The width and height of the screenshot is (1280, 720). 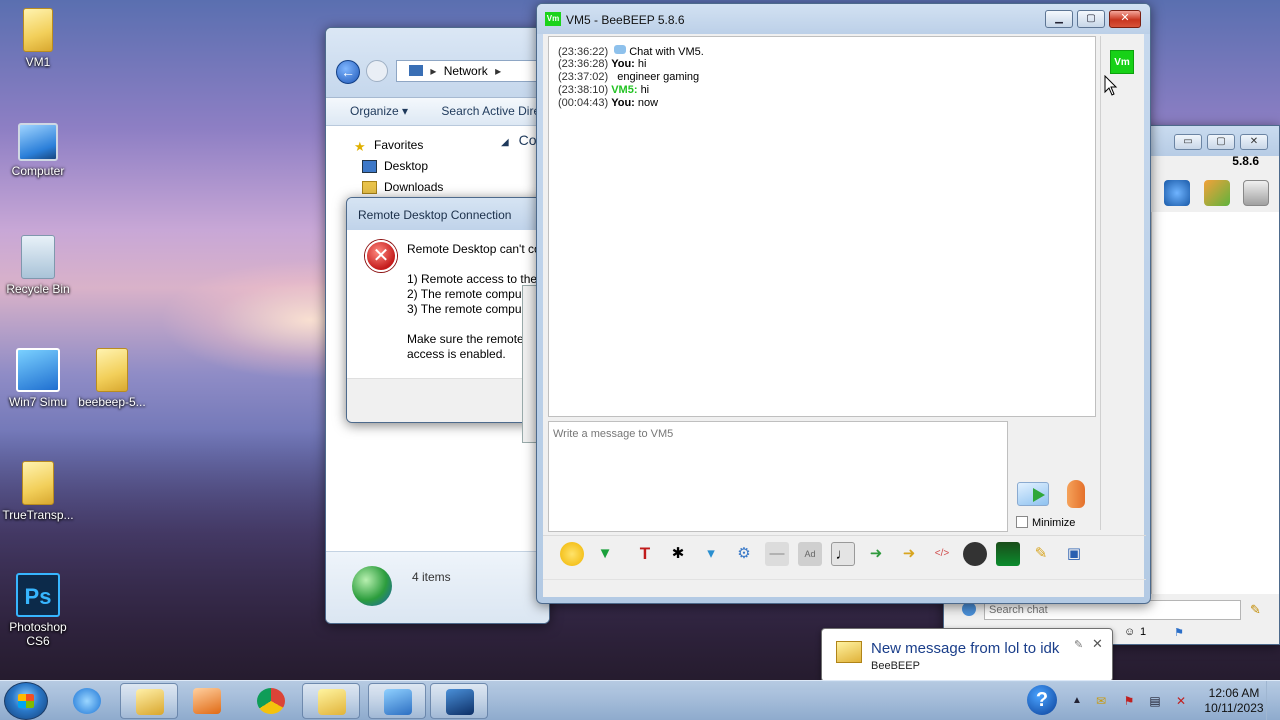 I want to click on monitor-icon, so click(x=460, y=702).